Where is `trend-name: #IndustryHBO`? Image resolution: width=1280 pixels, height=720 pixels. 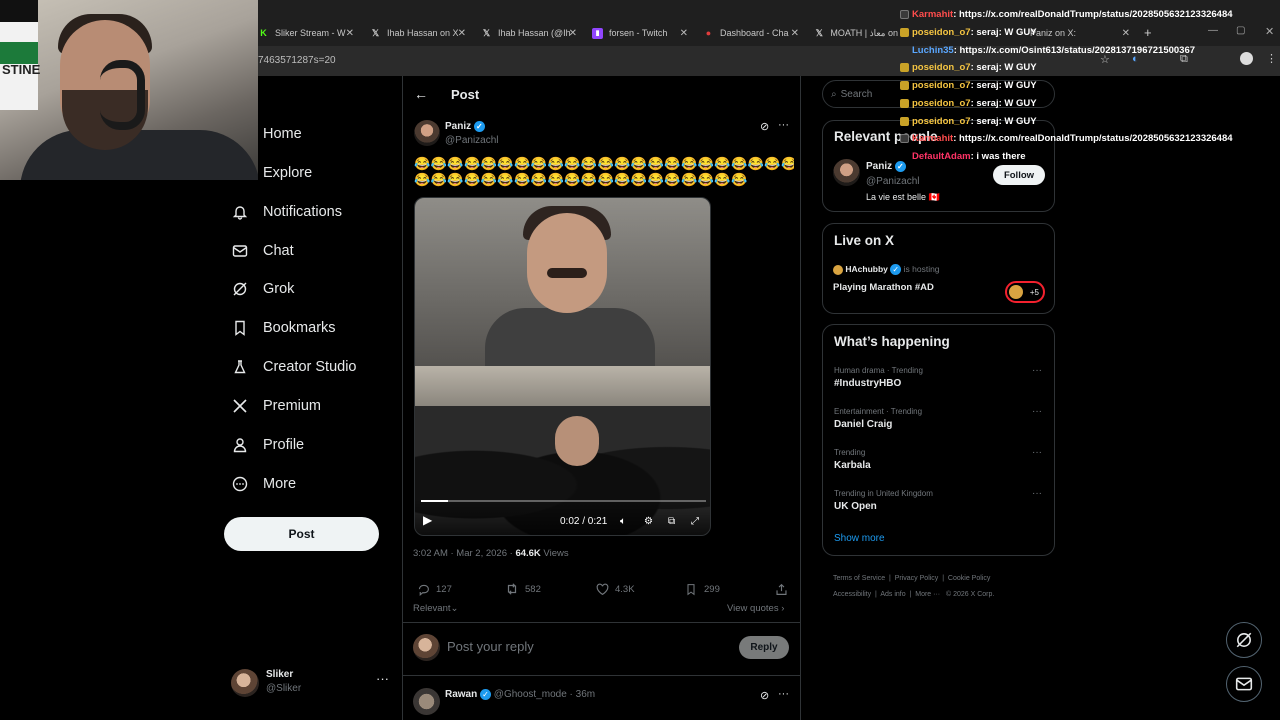
trend-name: #IndustryHBO is located at coordinates (867, 383).